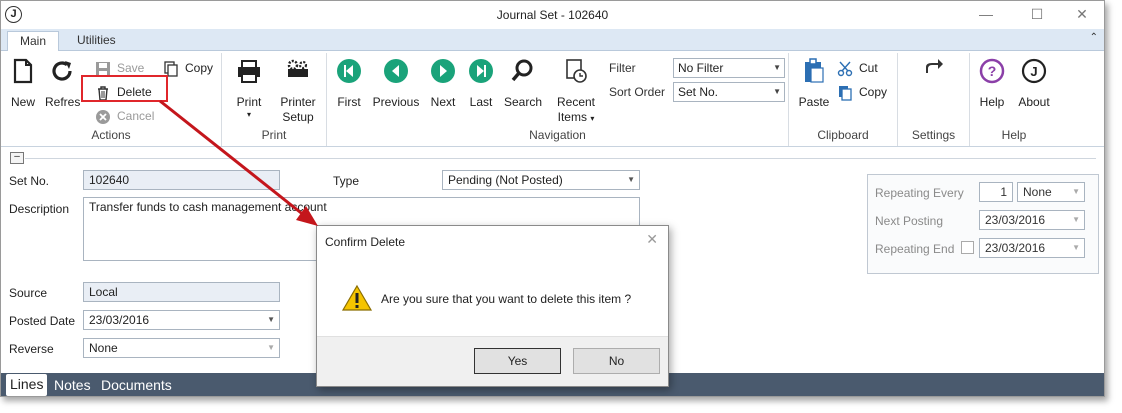 The width and height of the screenshot is (1122, 413). What do you see at coordinates (1082, 14) in the screenshot?
I see `close-button: ✕` at bounding box center [1082, 14].